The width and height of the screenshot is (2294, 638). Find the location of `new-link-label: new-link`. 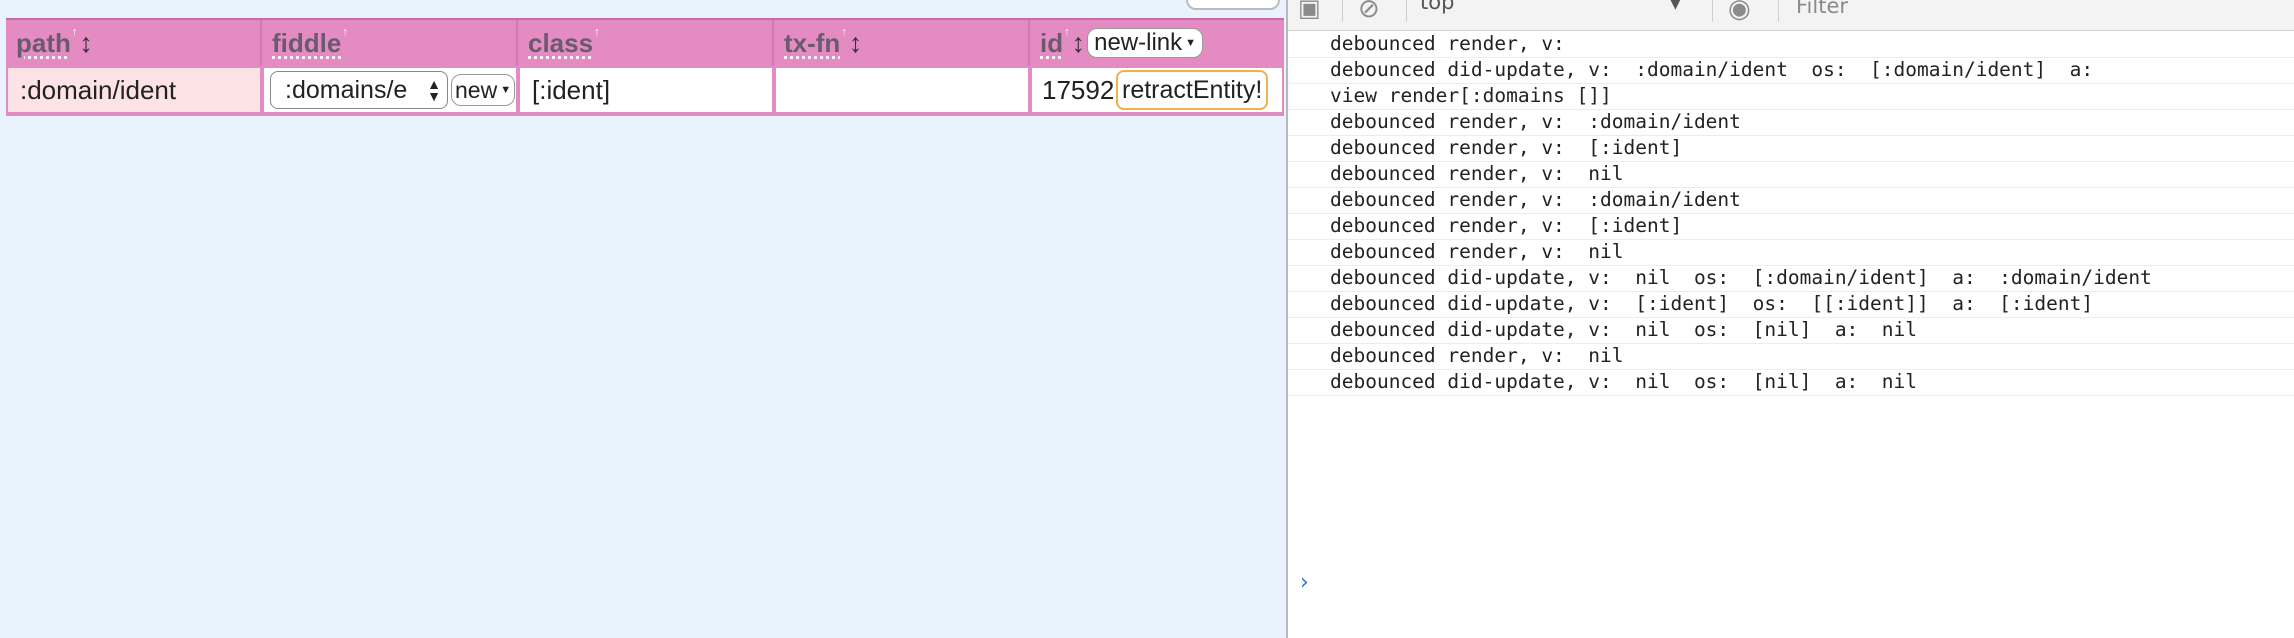

new-link-label: new-link is located at coordinates (1138, 42).